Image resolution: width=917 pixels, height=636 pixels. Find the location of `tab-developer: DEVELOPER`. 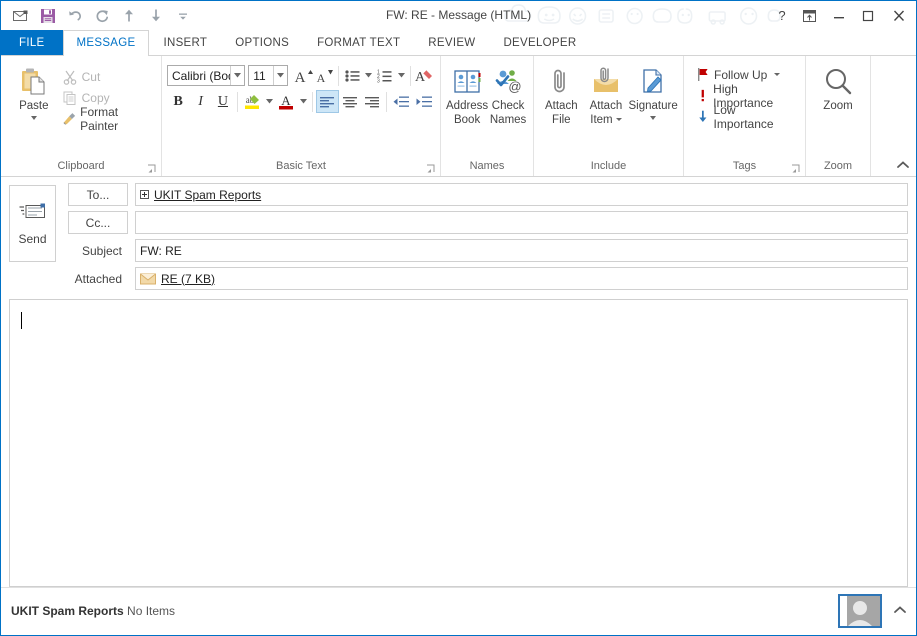

tab-developer: DEVELOPER is located at coordinates (539, 42).